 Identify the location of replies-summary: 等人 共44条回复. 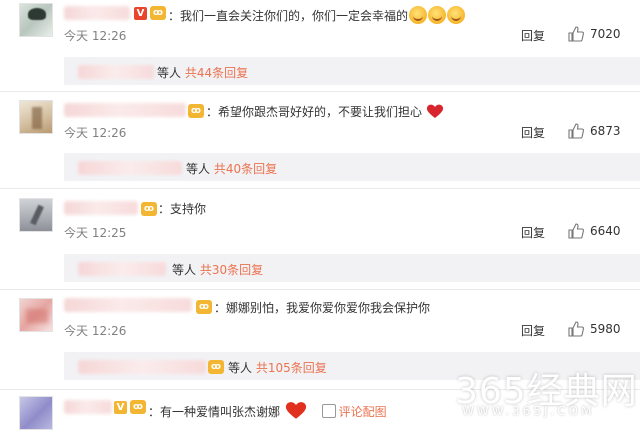
(352, 71).